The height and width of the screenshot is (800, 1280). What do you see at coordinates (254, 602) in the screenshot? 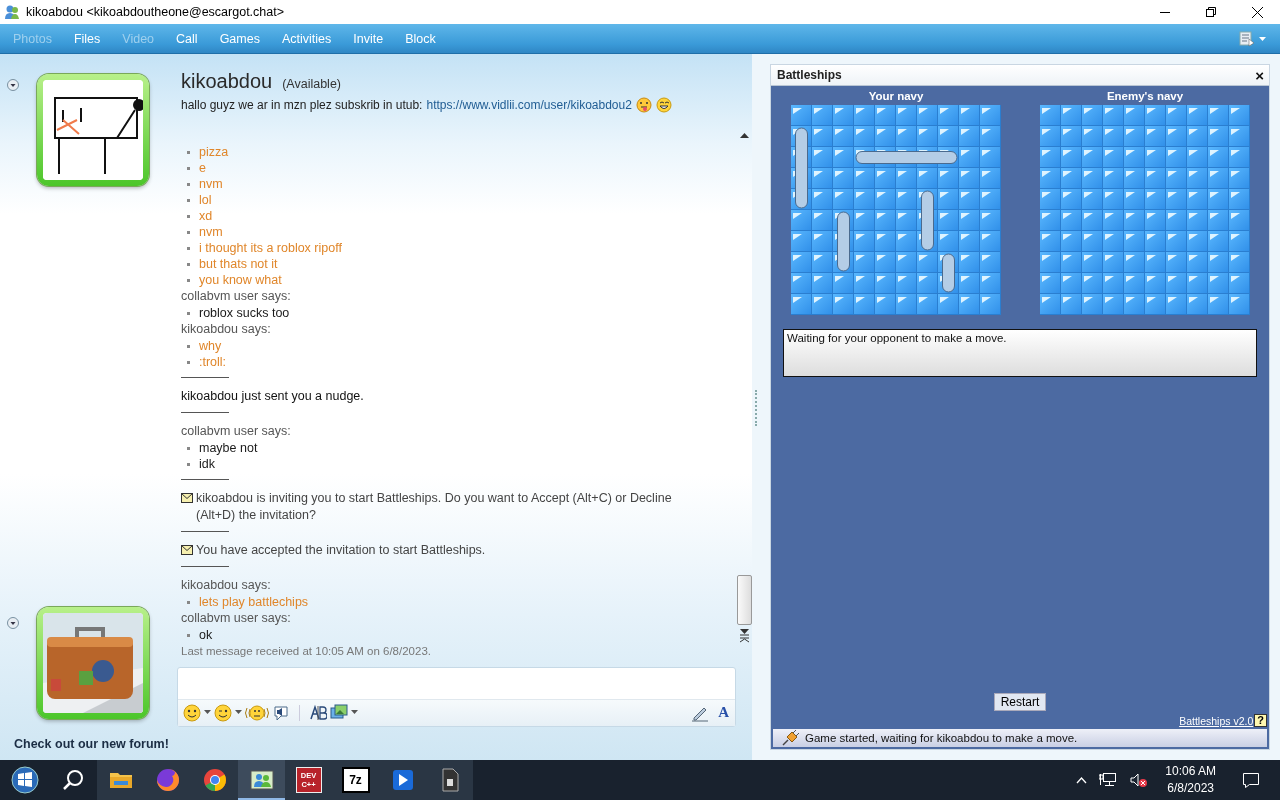
I see `chat-message: lets play battlechips` at bounding box center [254, 602].